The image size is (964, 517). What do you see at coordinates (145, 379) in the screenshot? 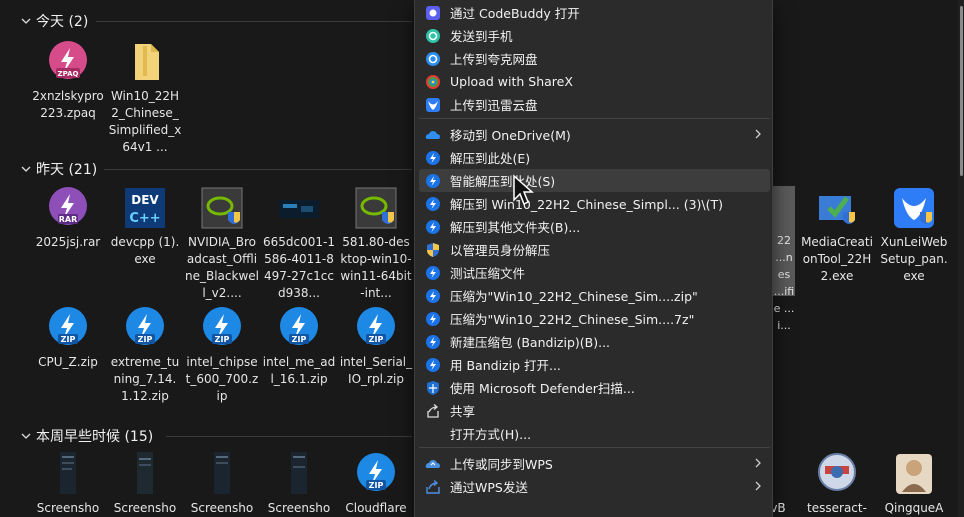
I see `file-name: extreme_tuning_7.14.1.12.zip` at bounding box center [145, 379].